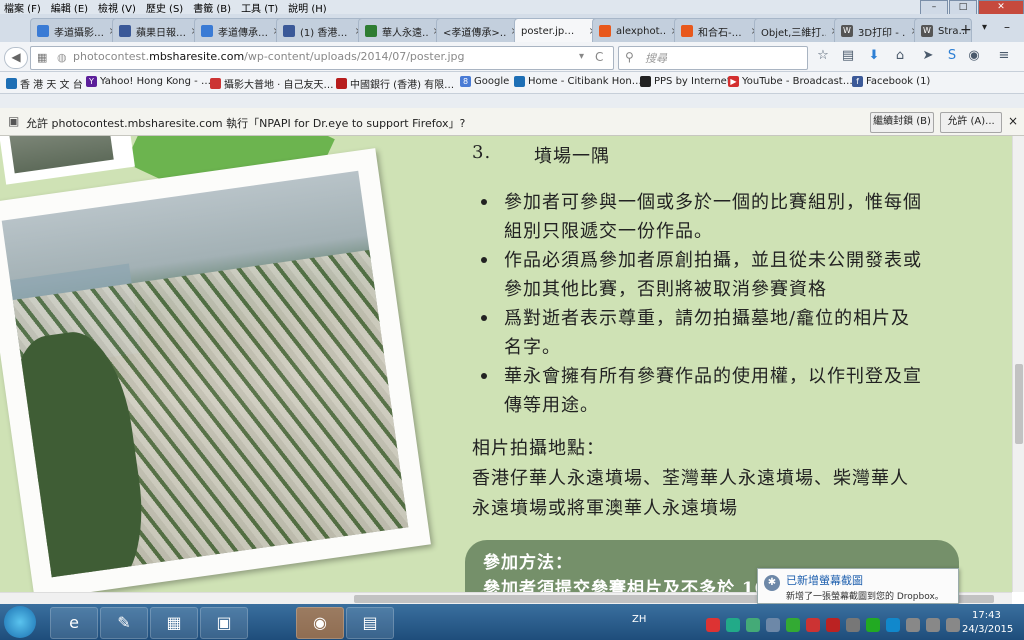 The image size is (1024, 640). What do you see at coordinates (893, 625) in the screenshot?
I see `tray-skype-icon` at bounding box center [893, 625].